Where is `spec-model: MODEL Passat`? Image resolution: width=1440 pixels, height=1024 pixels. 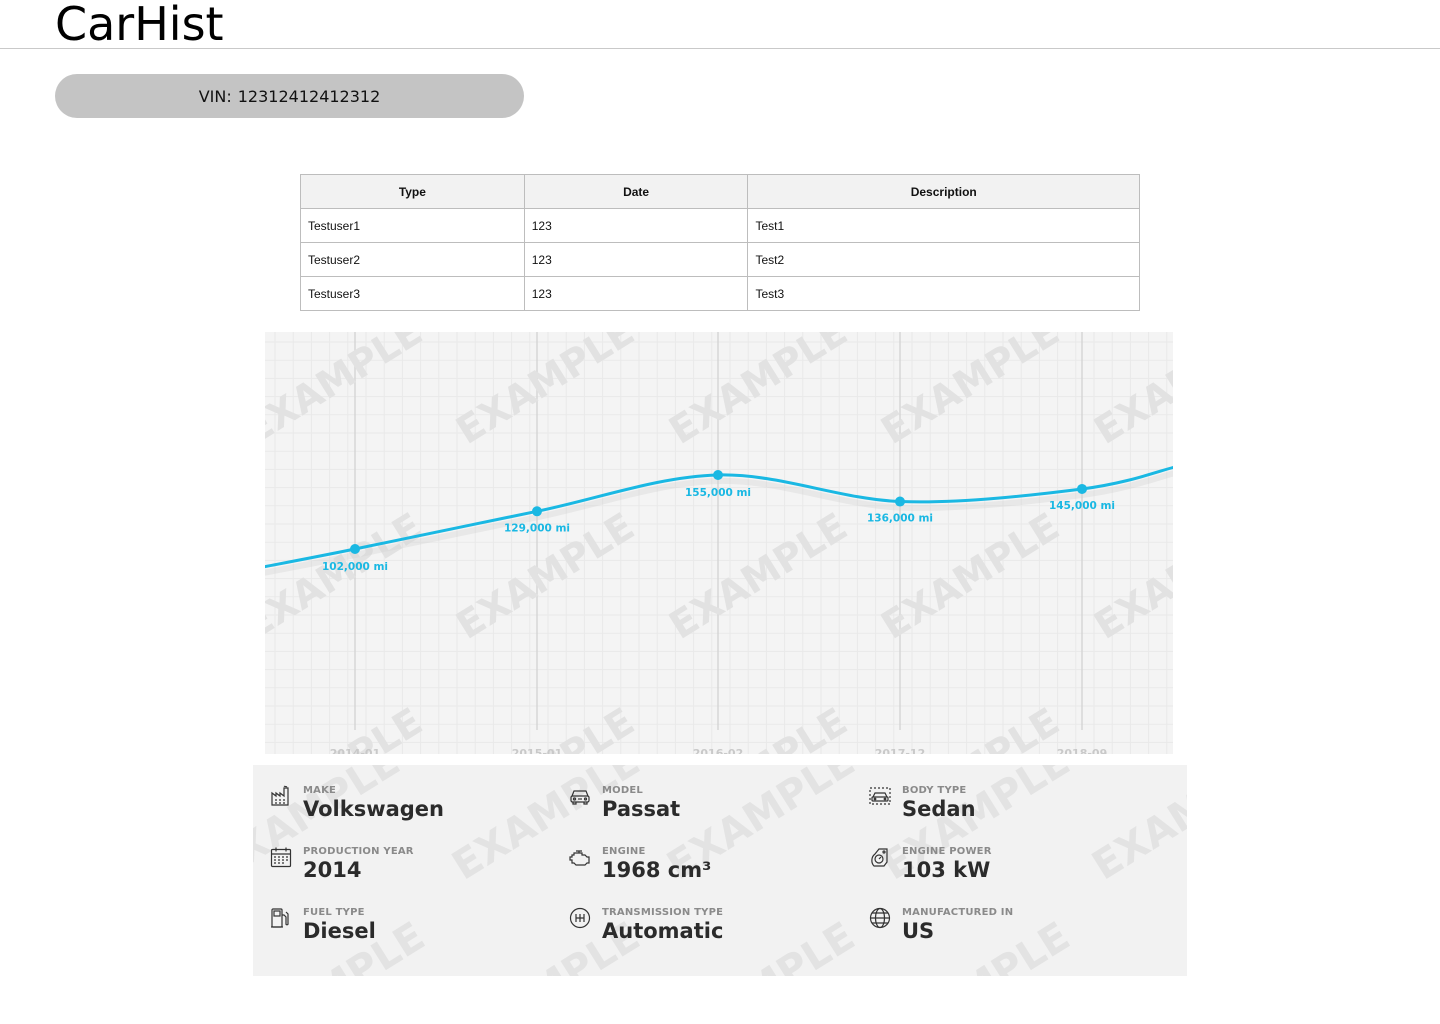 spec-model: MODEL Passat is located at coordinates (714, 815).